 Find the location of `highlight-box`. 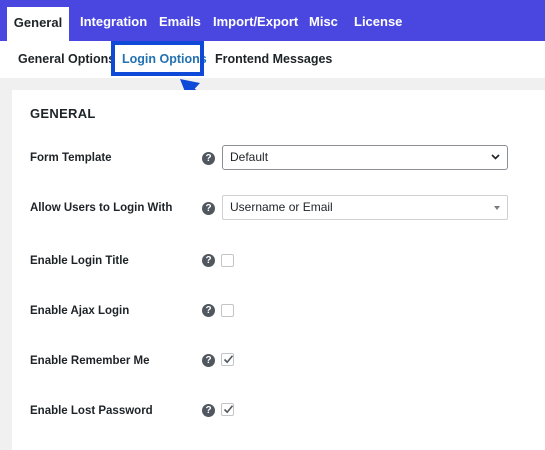

highlight-box is located at coordinates (157, 58).